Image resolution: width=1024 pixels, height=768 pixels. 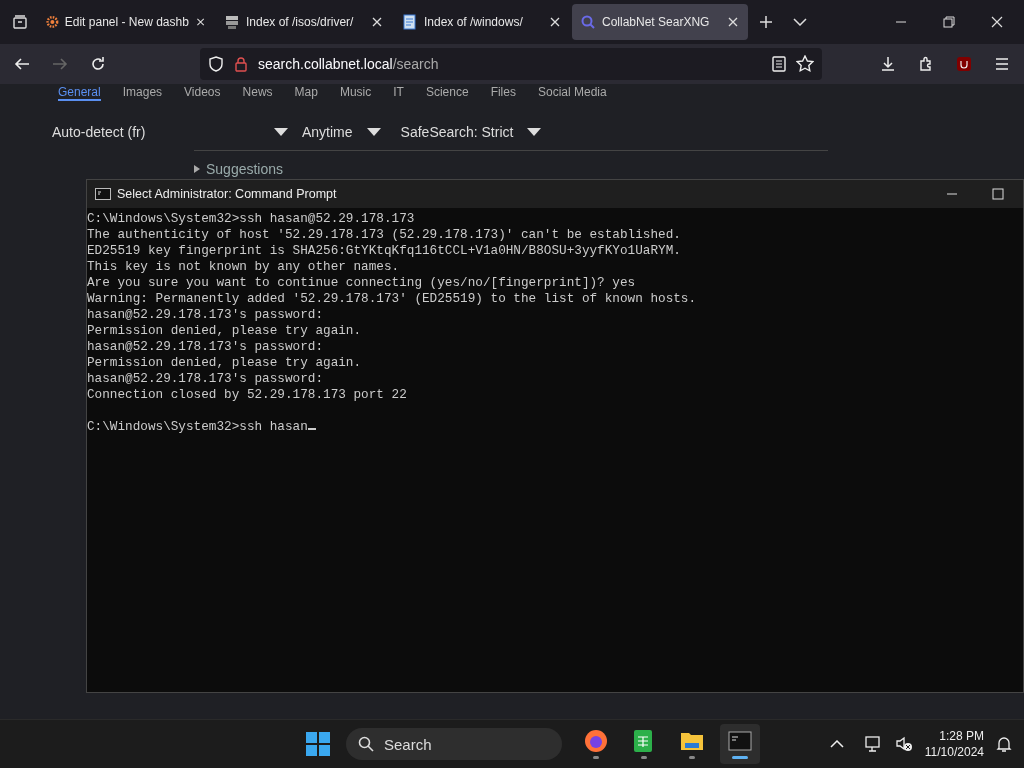 What do you see at coordinates (836, 744) in the screenshot?
I see `chevron-up-icon` at bounding box center [836, 744].